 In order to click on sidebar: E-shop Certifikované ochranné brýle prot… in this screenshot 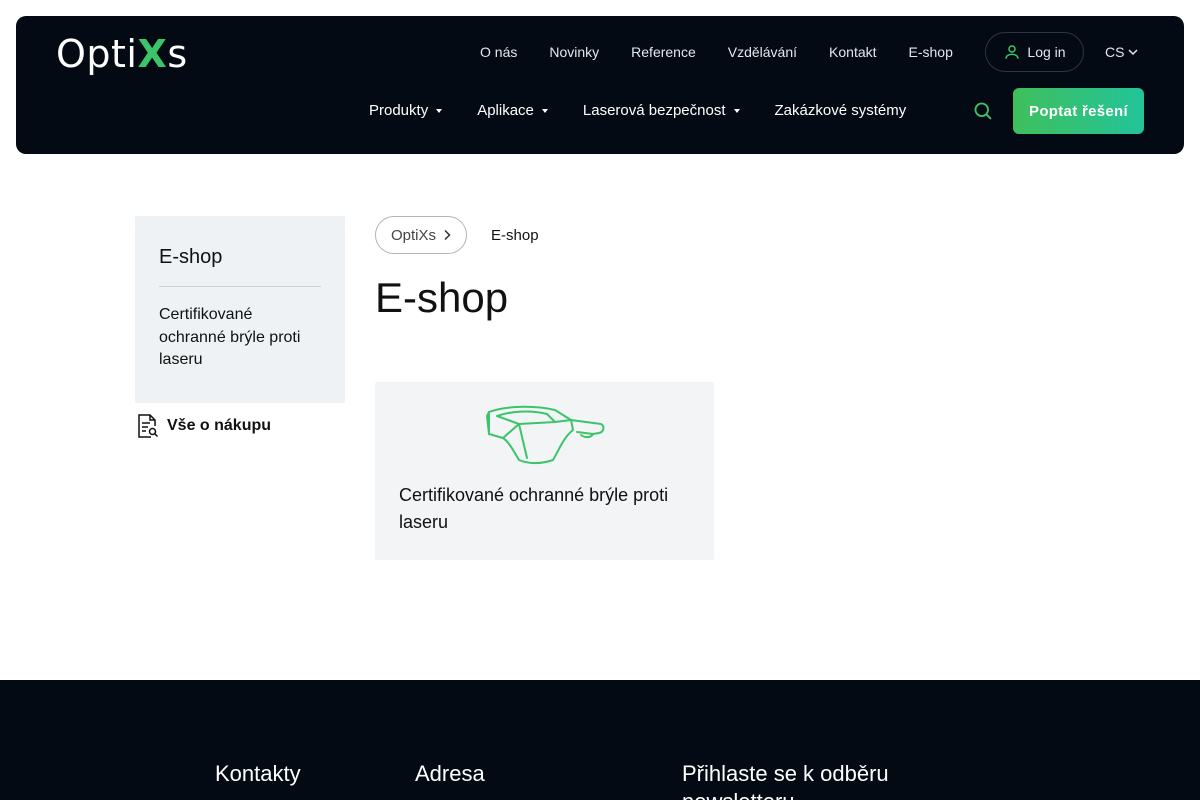, I will do `click(240, 309)`.